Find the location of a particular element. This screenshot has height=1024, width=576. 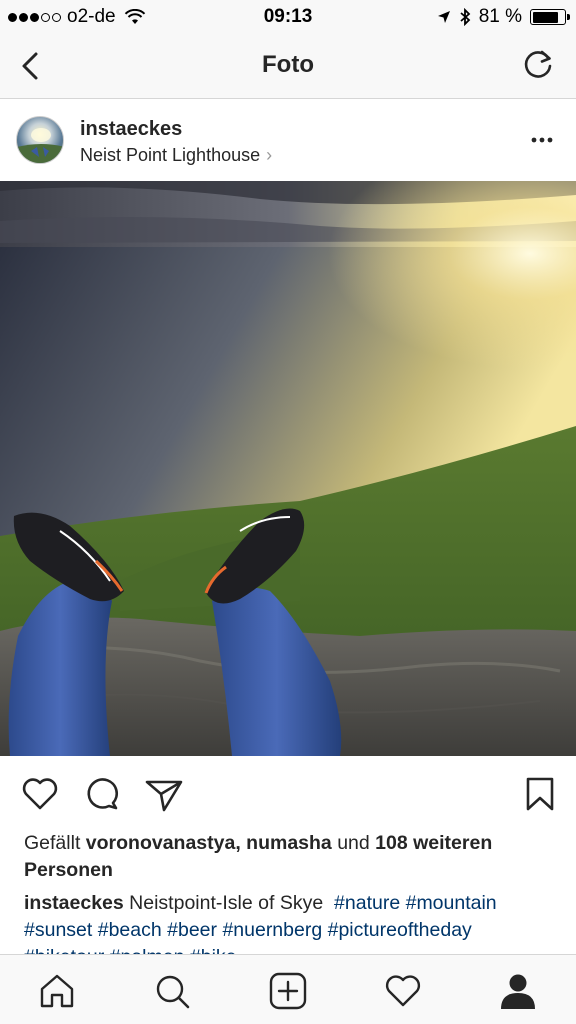

comment-icon is located at coordinates (102, 794).